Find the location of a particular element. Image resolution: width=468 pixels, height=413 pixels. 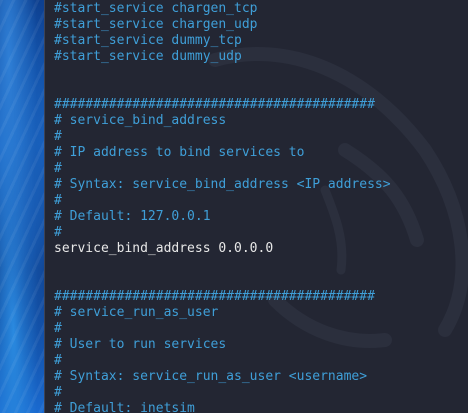

comment-line: # IP address to bind services to is located at coordinates (179, 152).